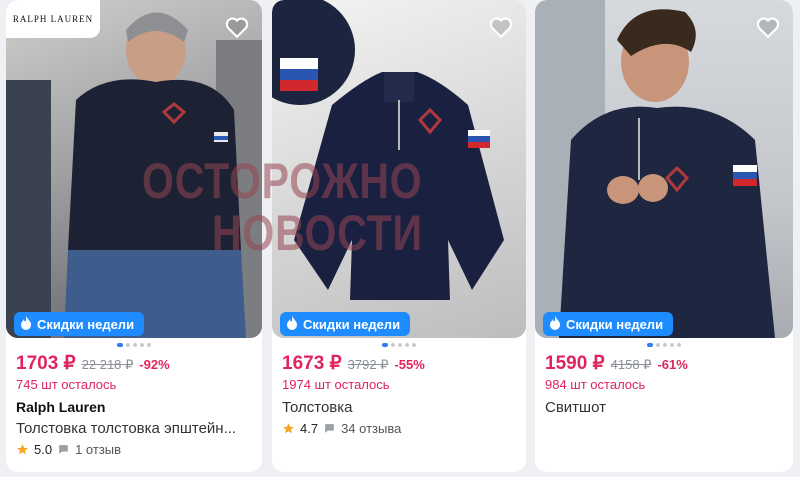 This screenshot has width=800, height=477. I want to click on product-title: Толстовка, so click(317, 407).